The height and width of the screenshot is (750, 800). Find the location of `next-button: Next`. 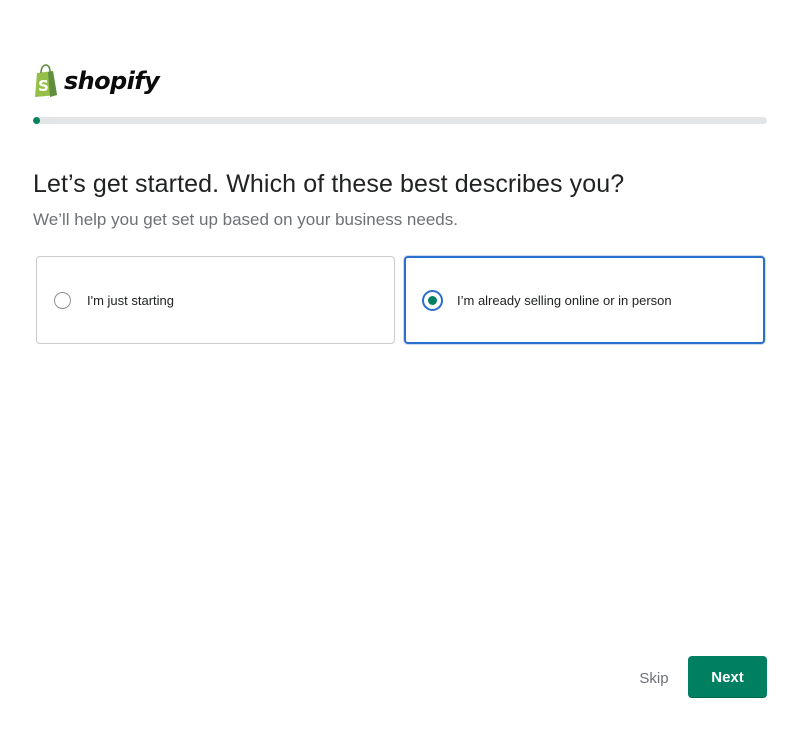

next-button: Next is located at coordinates (727, 677).